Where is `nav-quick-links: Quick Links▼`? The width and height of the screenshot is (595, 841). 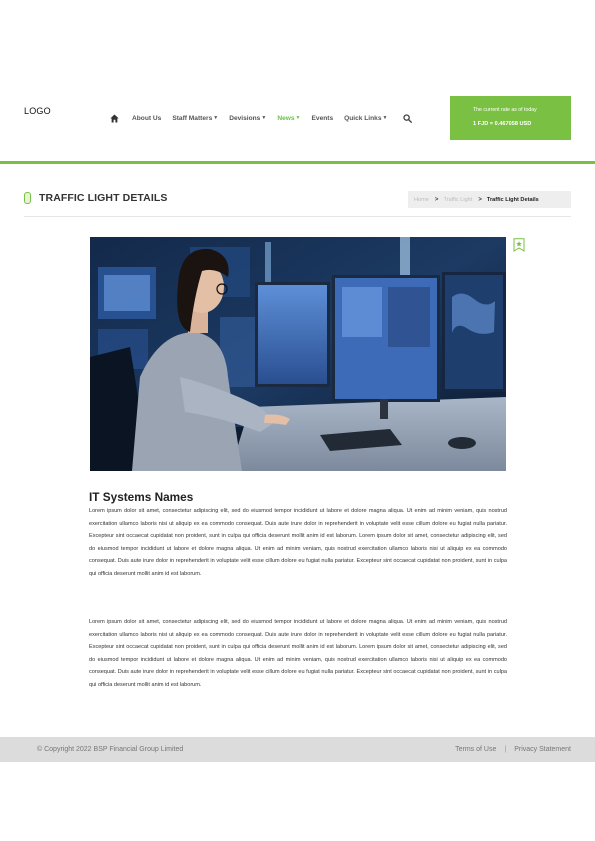 nav-quick-links: Quick Links▼ is located at coordinates (365, 118).